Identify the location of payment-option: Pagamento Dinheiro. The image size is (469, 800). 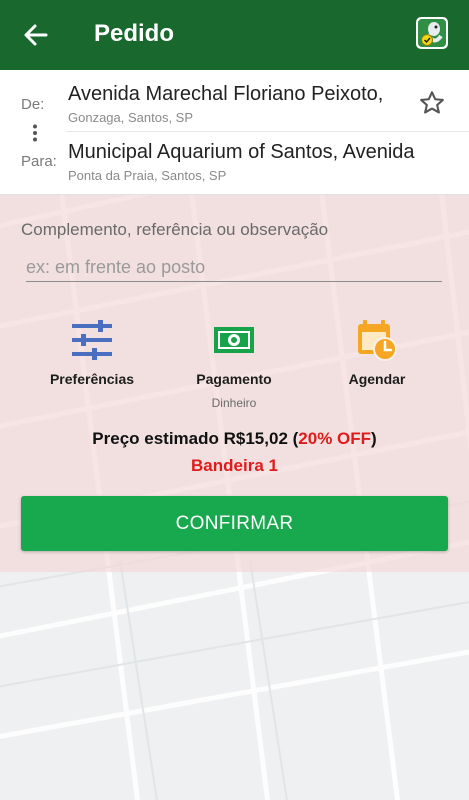
(234, 363).